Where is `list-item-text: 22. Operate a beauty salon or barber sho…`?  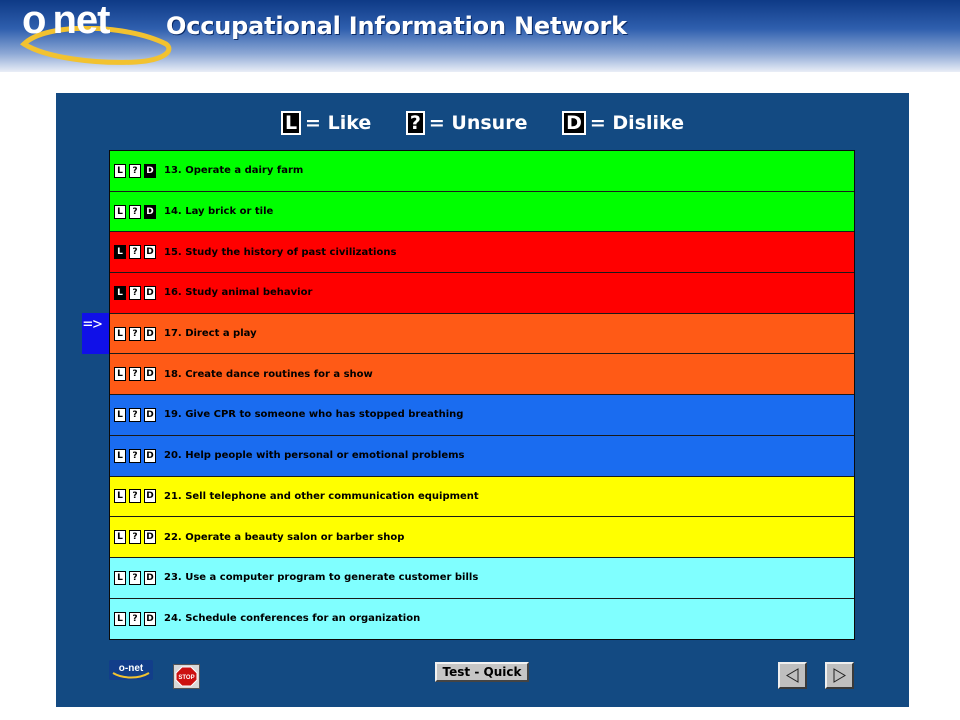 list-item-text: 22. Operate a beauty salon or barber sho… is located at coordinates (284, 537).